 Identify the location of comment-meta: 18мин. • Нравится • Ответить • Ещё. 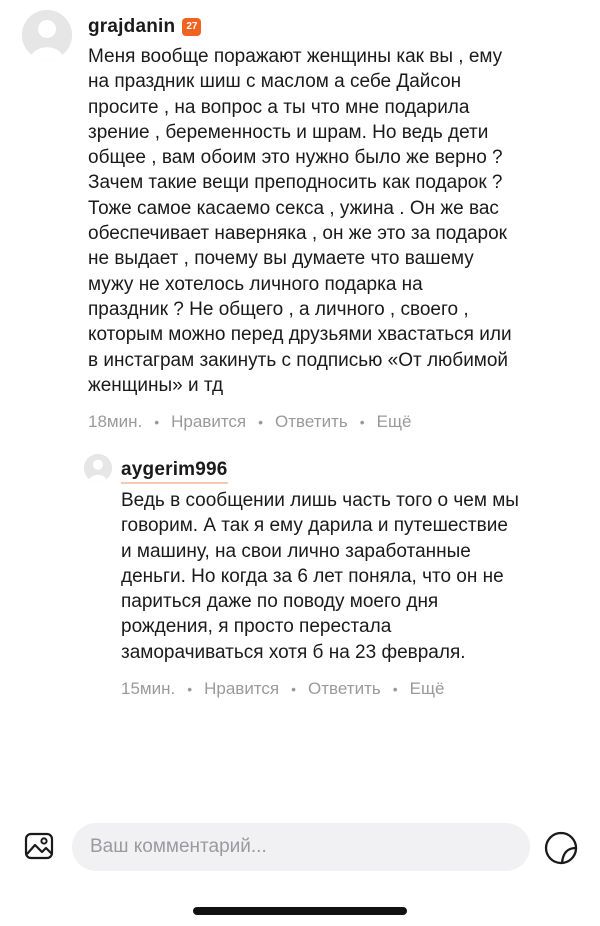
(334, 422).